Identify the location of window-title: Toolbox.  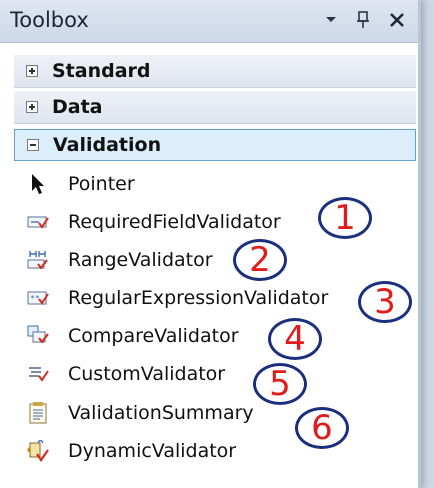
(49, 20).